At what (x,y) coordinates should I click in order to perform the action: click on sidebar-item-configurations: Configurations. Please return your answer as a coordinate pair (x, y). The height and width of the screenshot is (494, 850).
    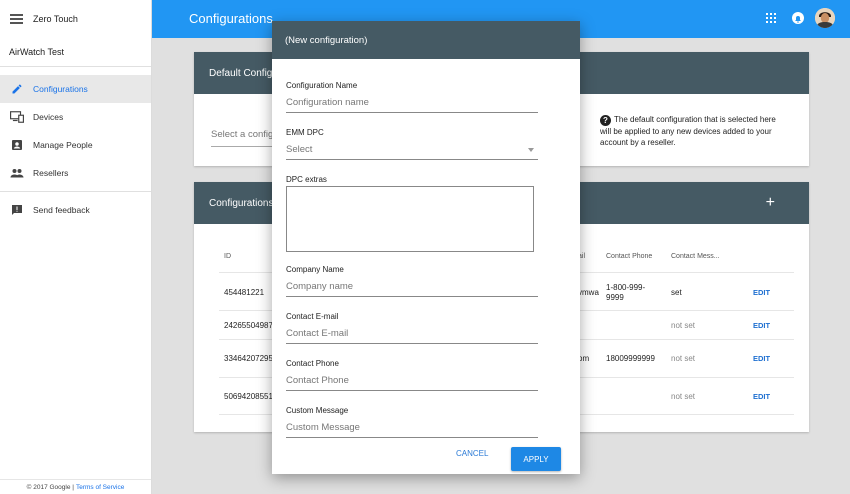
    Looking at the image, I should click on (75, 89).